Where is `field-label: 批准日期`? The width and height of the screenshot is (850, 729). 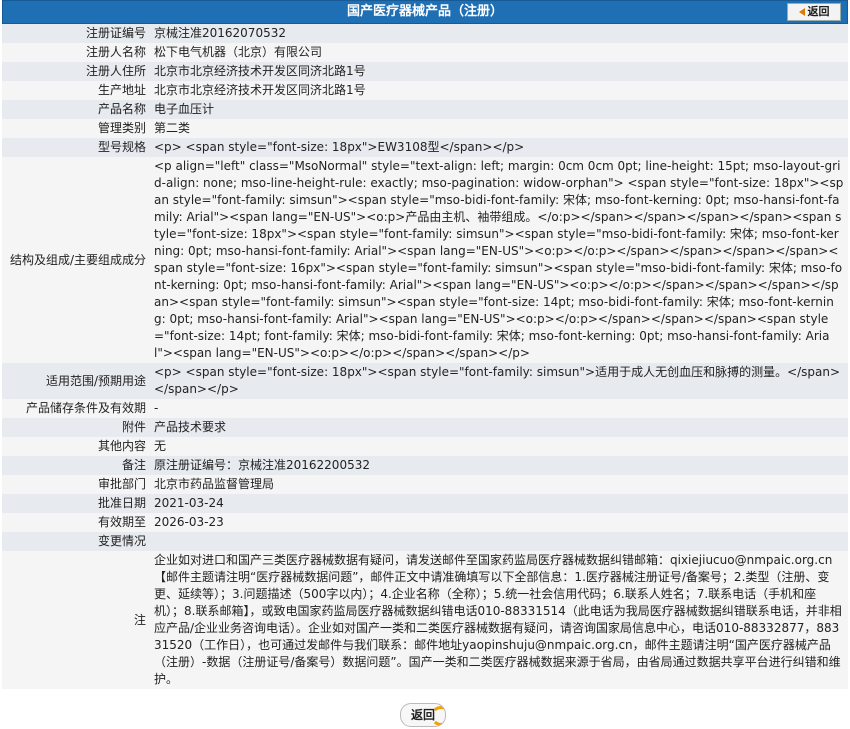 field-label: 批准日期 is located at coordinates (76, 503).